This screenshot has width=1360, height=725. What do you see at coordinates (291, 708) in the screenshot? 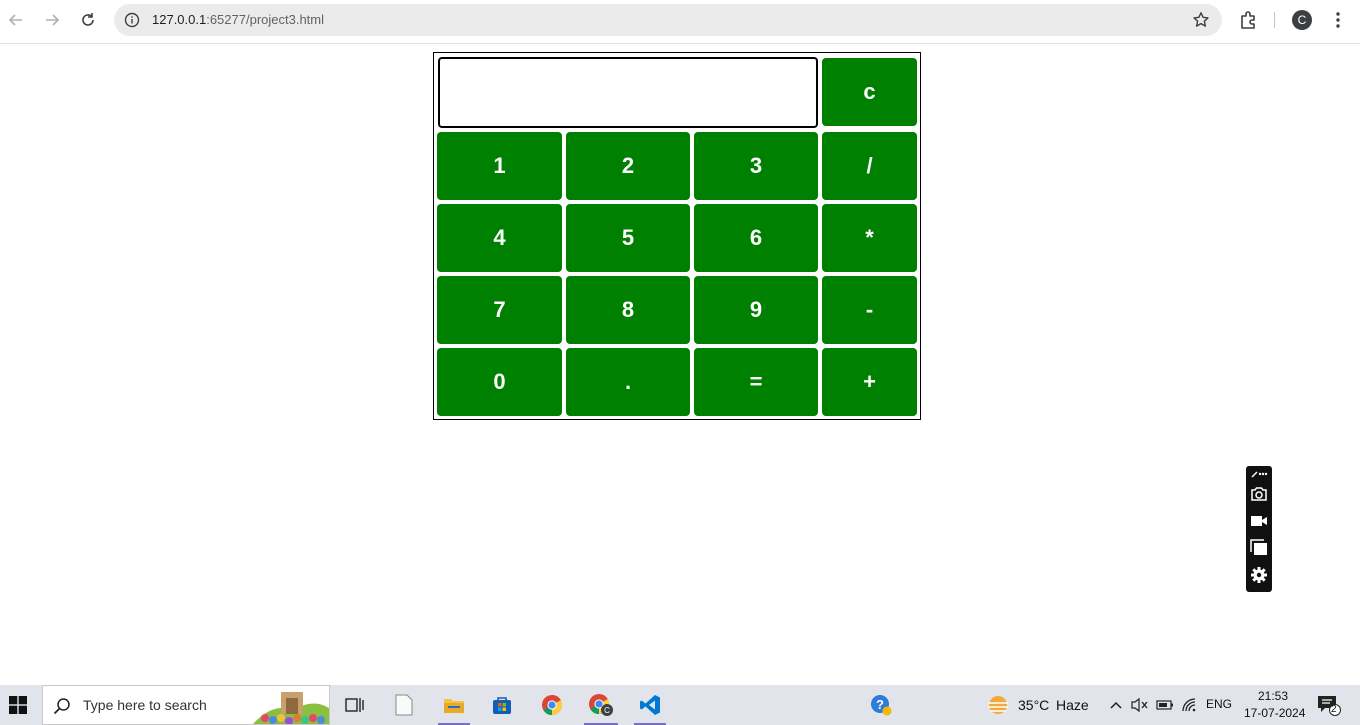
I see `search-highlight-image` at bounding box center [291, 708].